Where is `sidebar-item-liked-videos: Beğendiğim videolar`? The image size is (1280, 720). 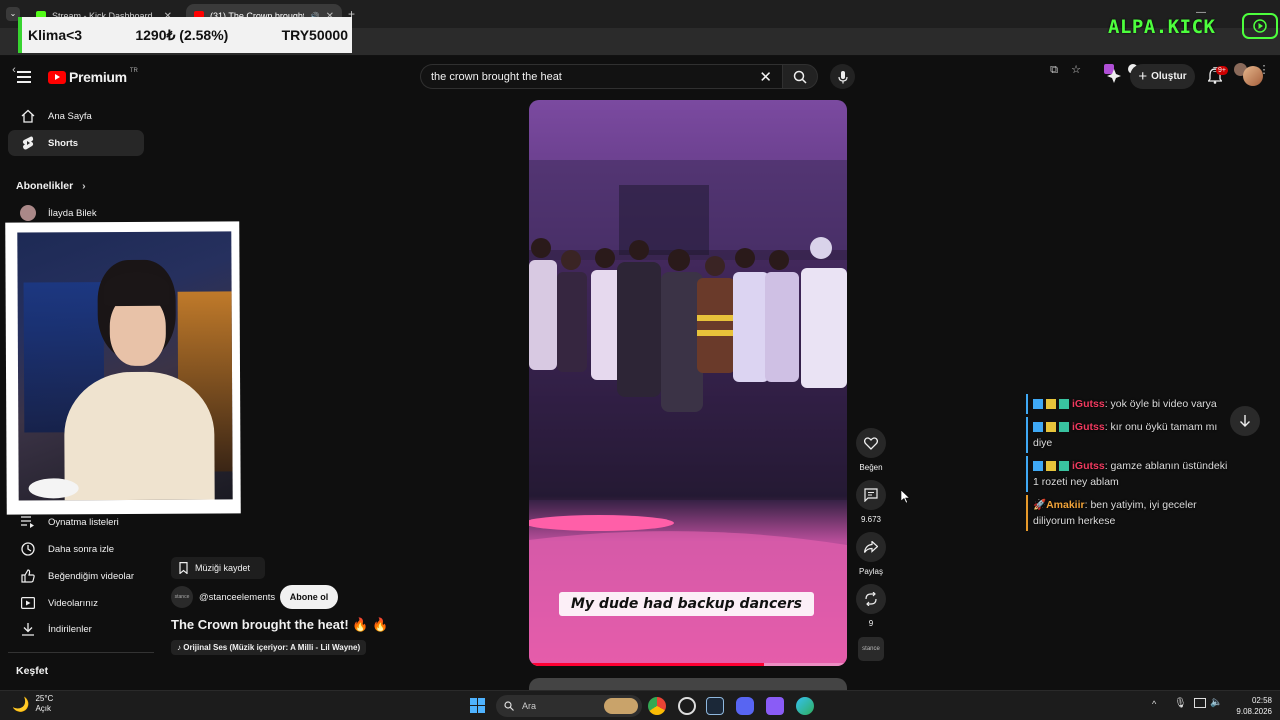
sidebar-item-liked-videos: Beğendiğim videolar is located at coordinates (76, 576).